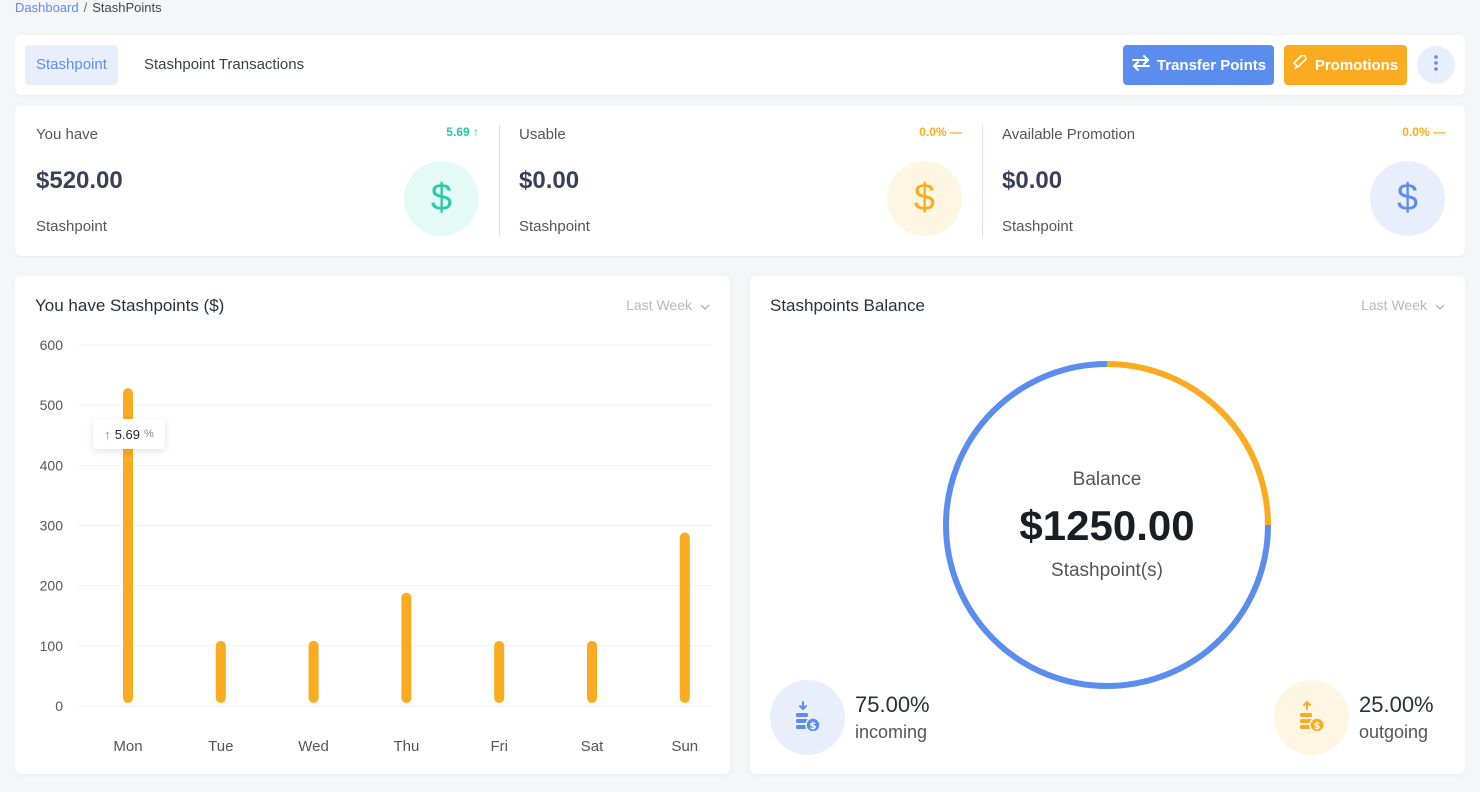 This screenshot has width=1480, height=792. I want to click on coins-incoming-icon: $, so click(807, 717).